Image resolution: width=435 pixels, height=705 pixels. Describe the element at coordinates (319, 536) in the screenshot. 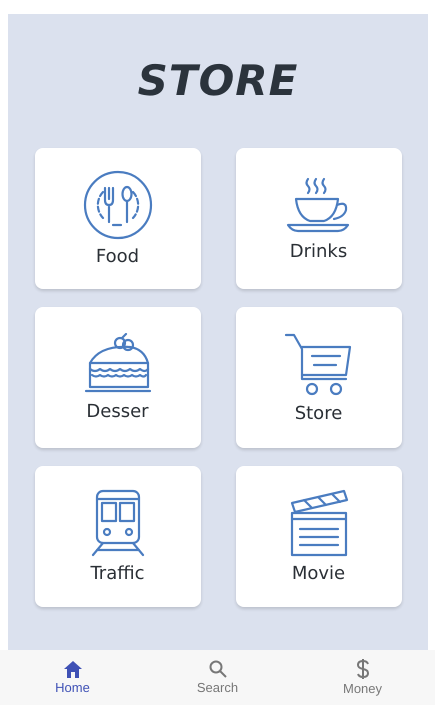

I see `category-card: Movie` at that location.